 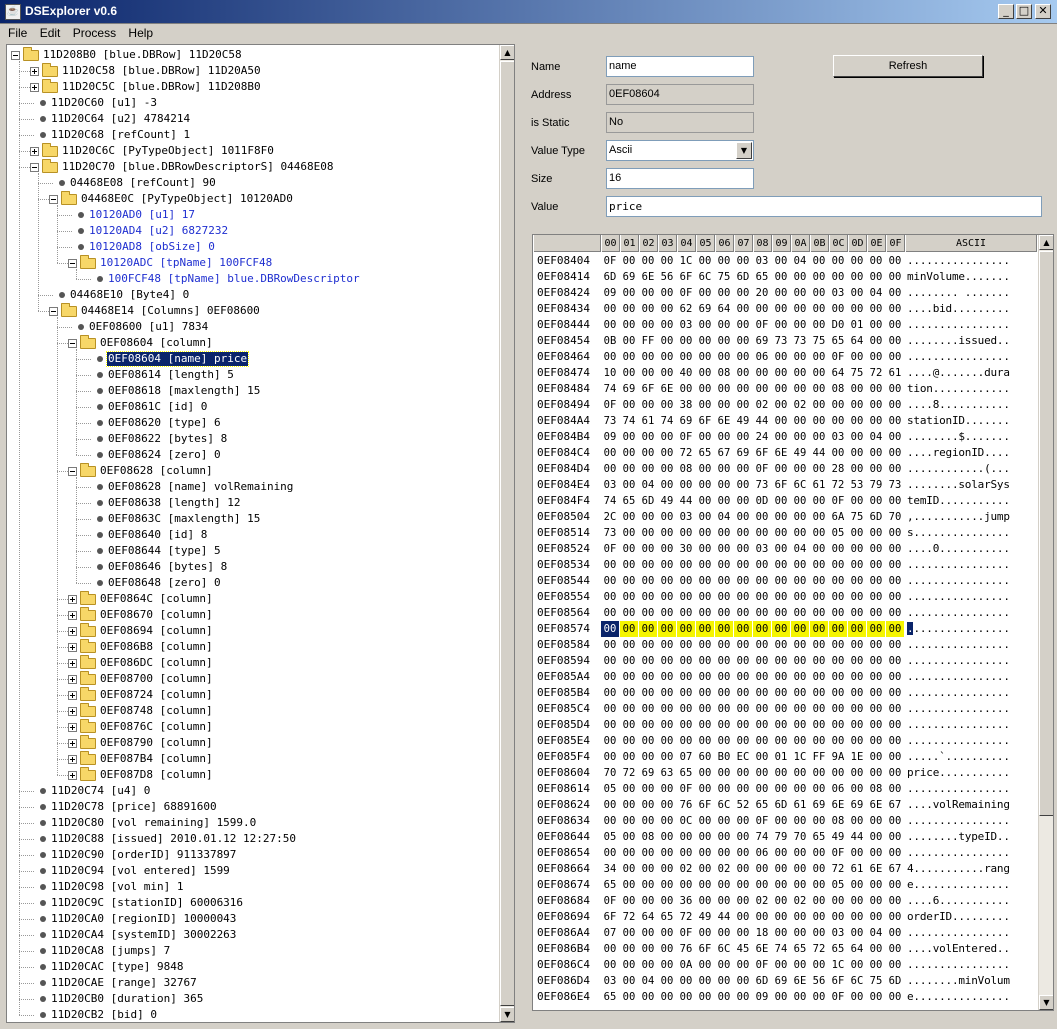 What do you see at coordinates (724, 757) in the screenshot?
I see `hex-byte: B0` at bounding box center [724, 757].